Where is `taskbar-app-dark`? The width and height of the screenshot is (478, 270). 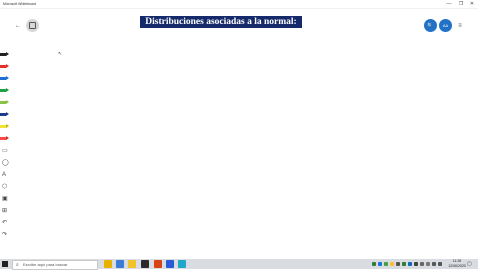 taskbar-app-dark is located at coordinates (145, 264).